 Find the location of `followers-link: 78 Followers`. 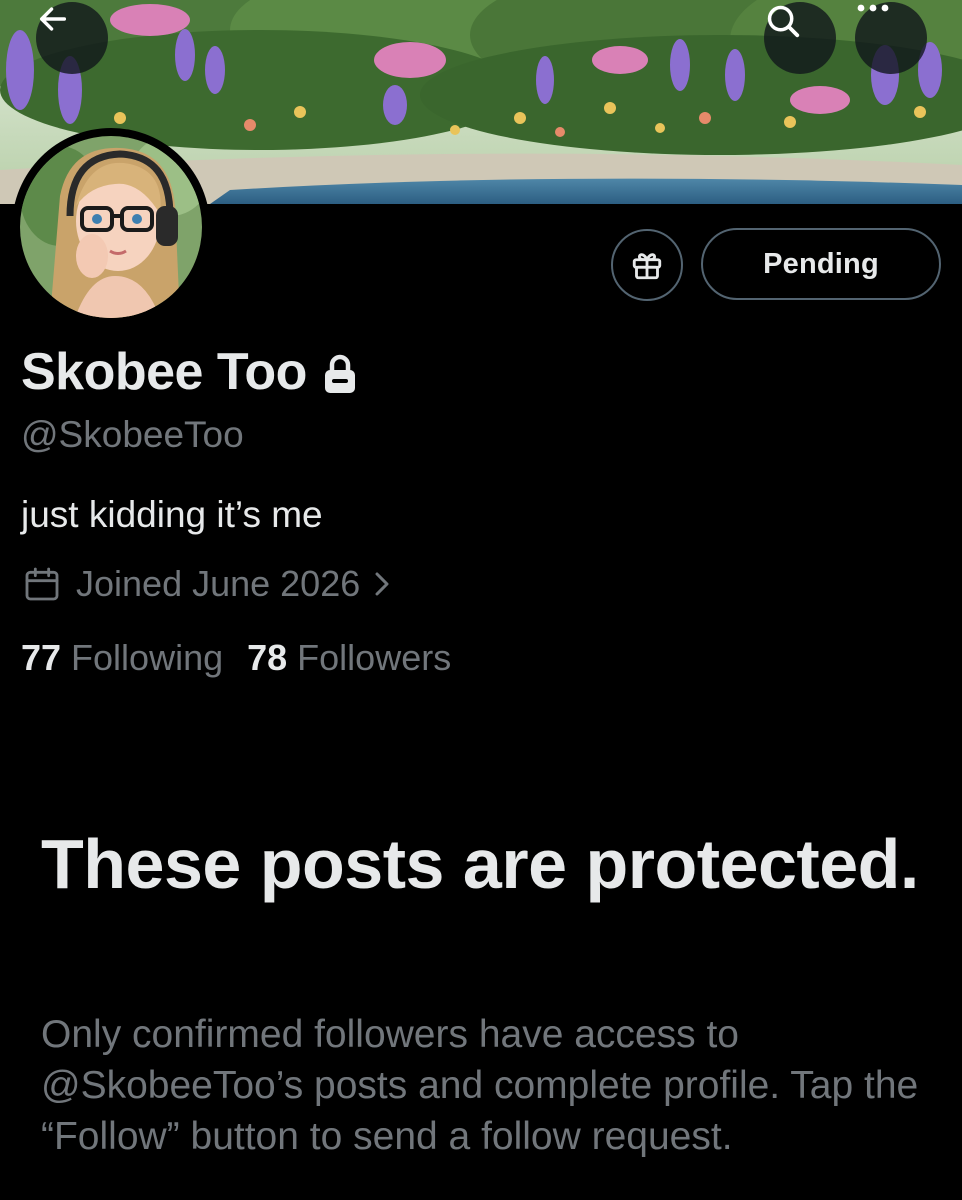

followers-link: 78 Followers is located at coordinates (349, 658).